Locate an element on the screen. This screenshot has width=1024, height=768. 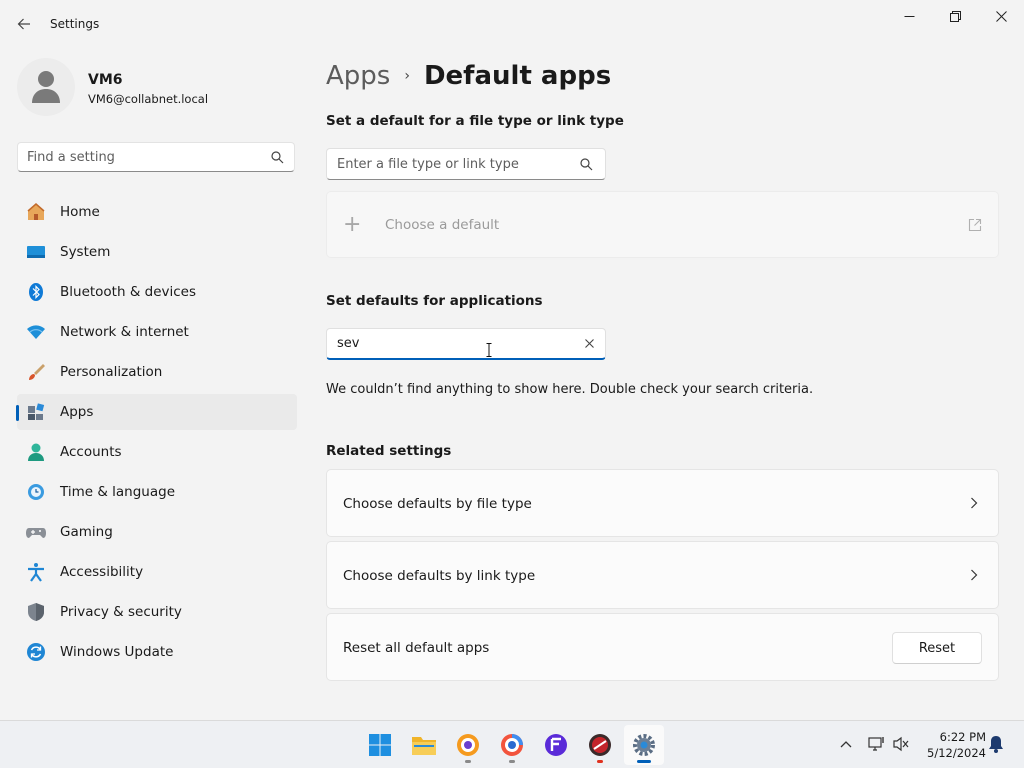
sidebar-item-network: Network & internet is located at coordinates (157, 332).